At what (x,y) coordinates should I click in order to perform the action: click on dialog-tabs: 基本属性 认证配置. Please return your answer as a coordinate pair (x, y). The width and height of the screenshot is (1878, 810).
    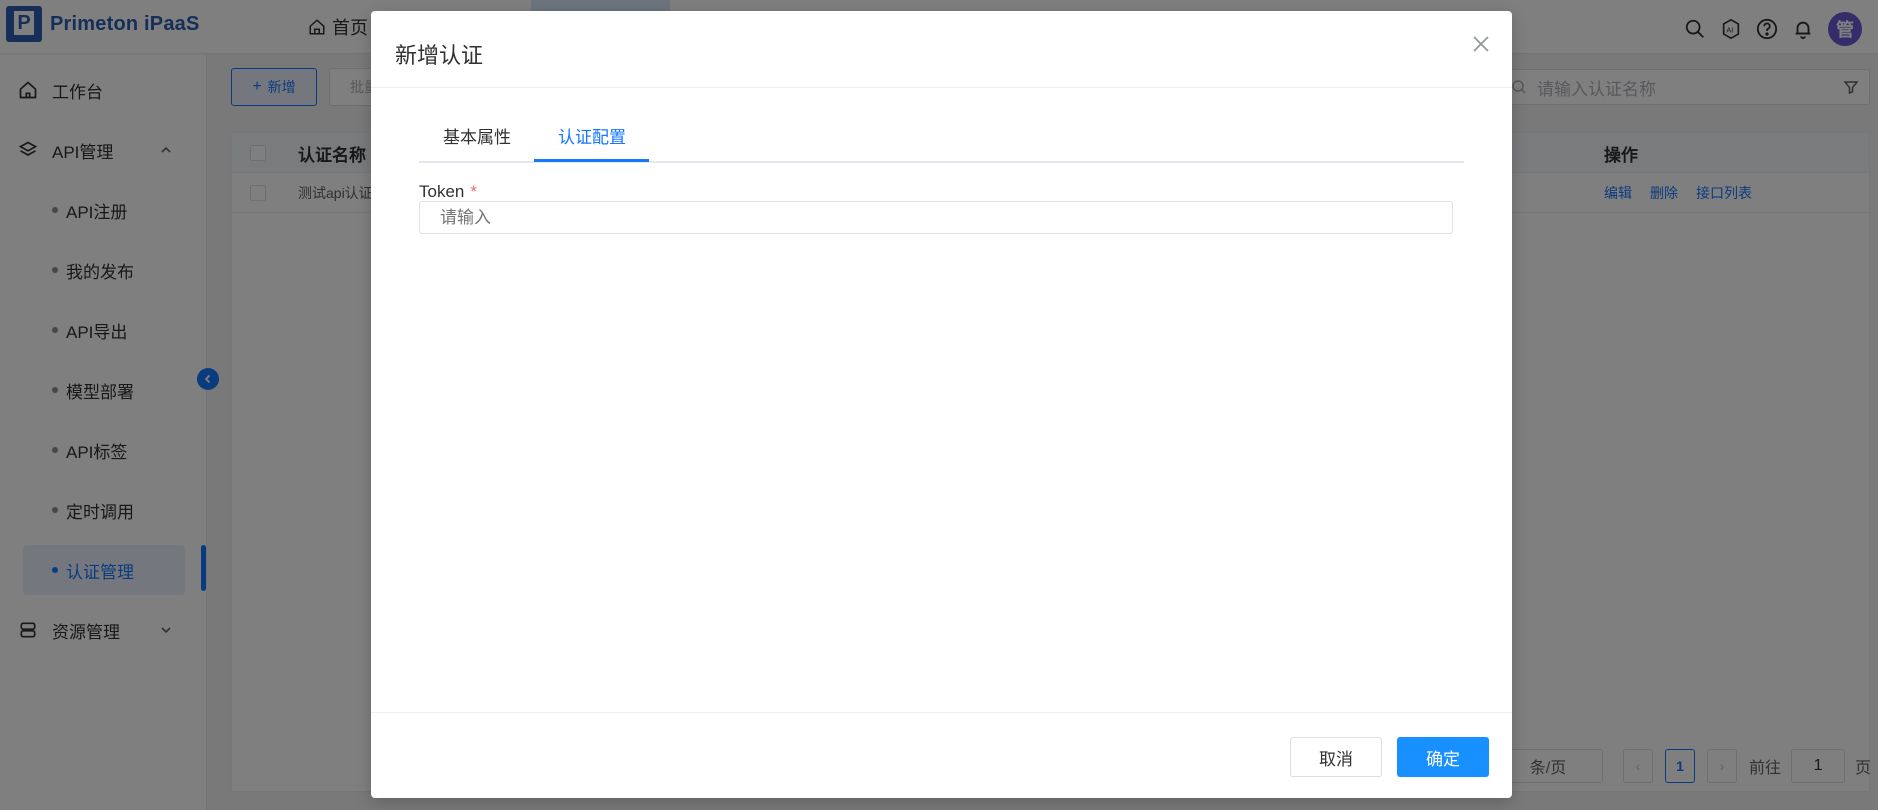
    Looking at the image, I should click on (941, 135).